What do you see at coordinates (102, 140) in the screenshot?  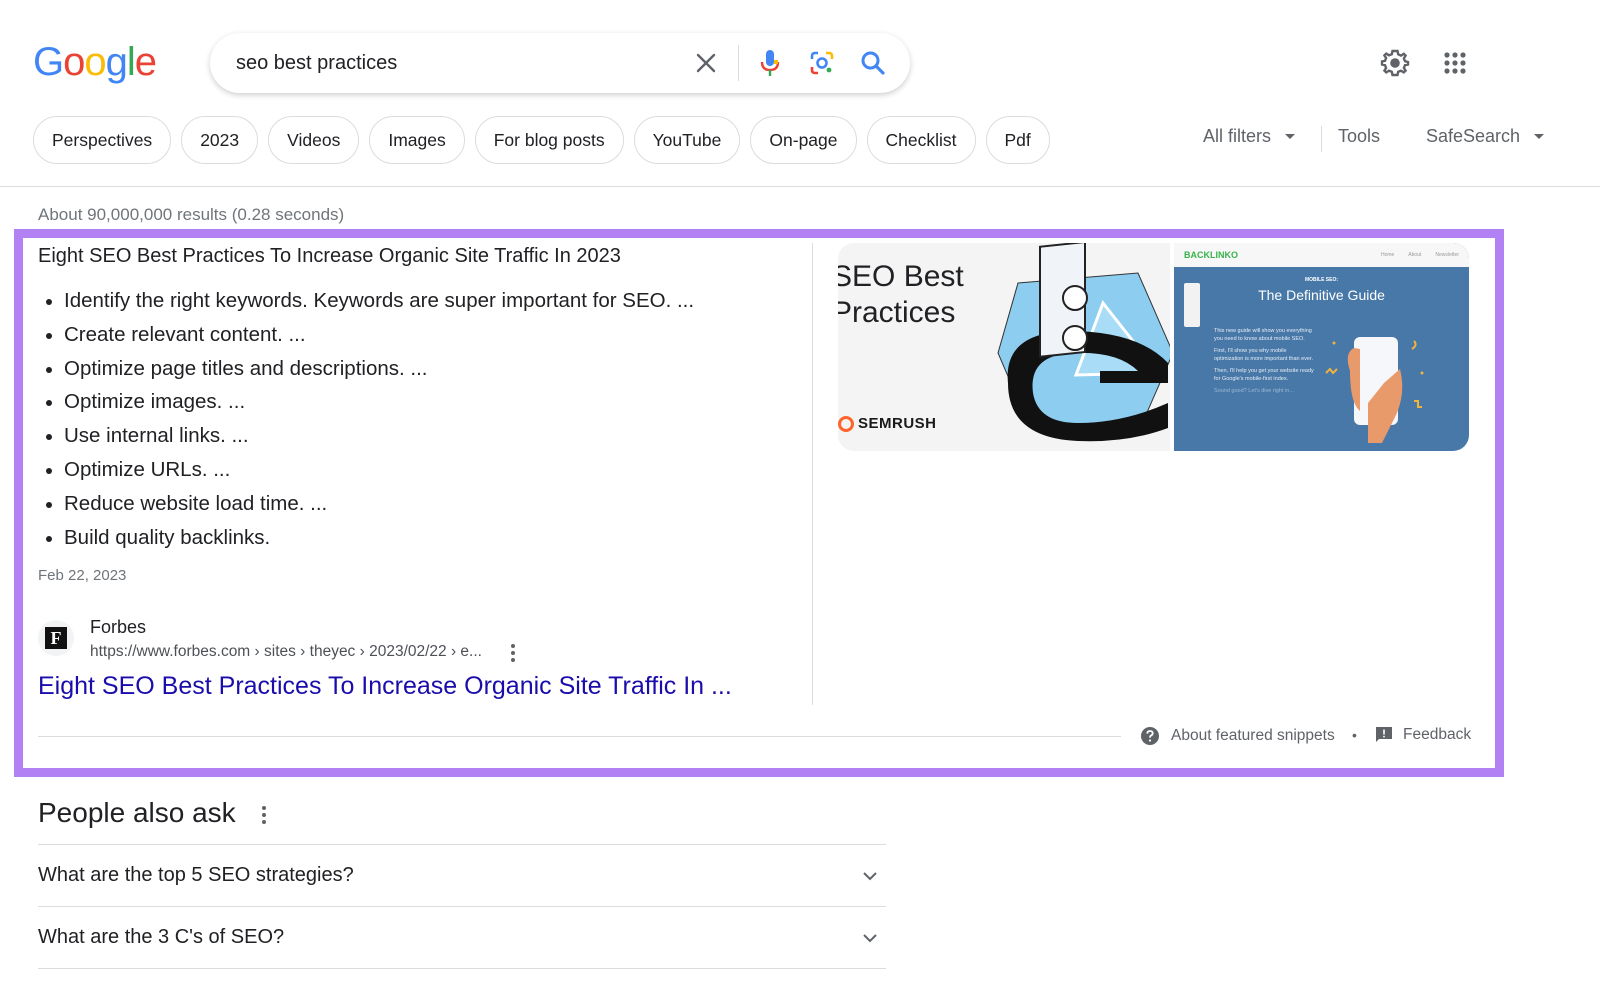 I see `chip-perspectives: Perspectives` at bounding box center [102, 140].